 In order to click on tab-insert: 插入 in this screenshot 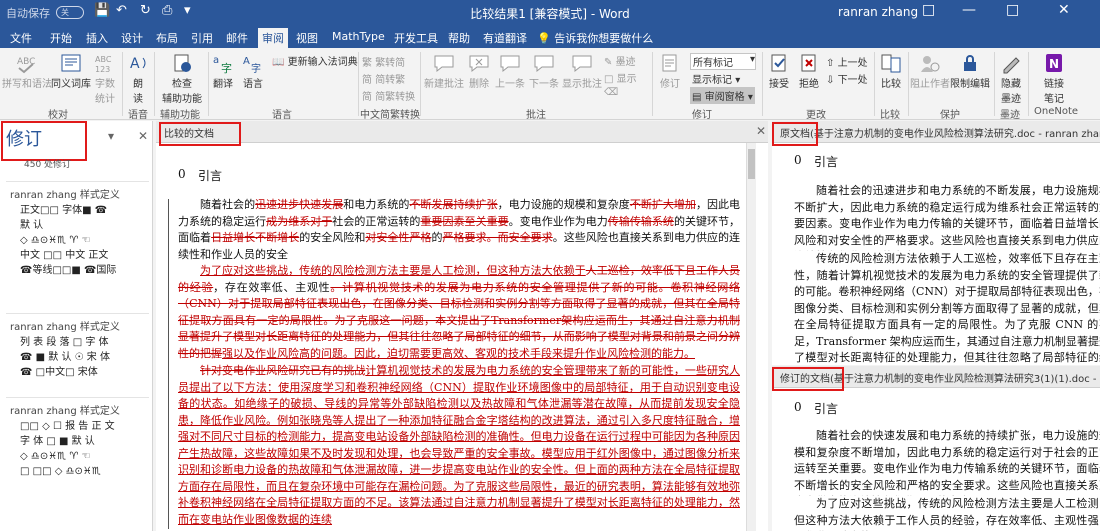, I will do `click(97, 38)`.